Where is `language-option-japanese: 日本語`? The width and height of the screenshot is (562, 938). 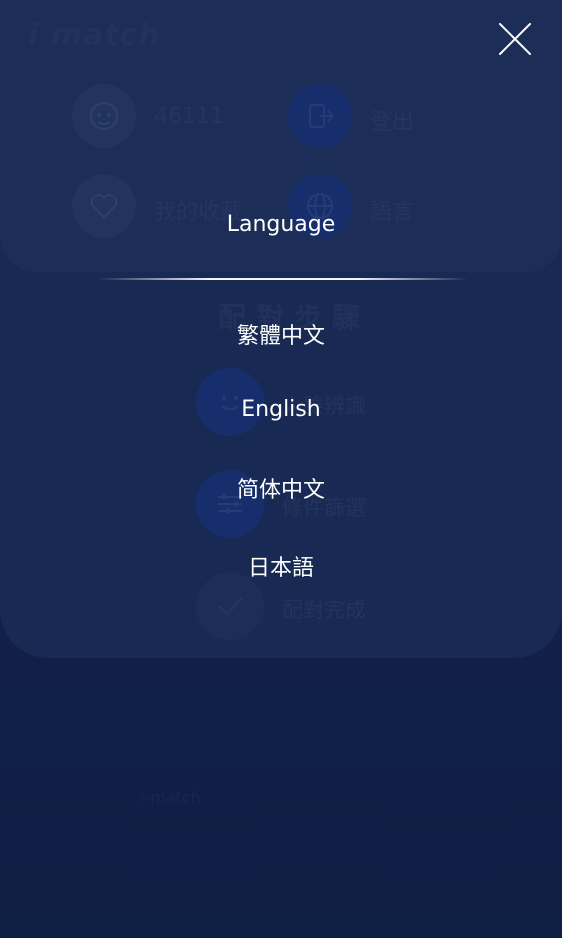 language-option-japanese: 日本語 is located at coordinates (281, 566).